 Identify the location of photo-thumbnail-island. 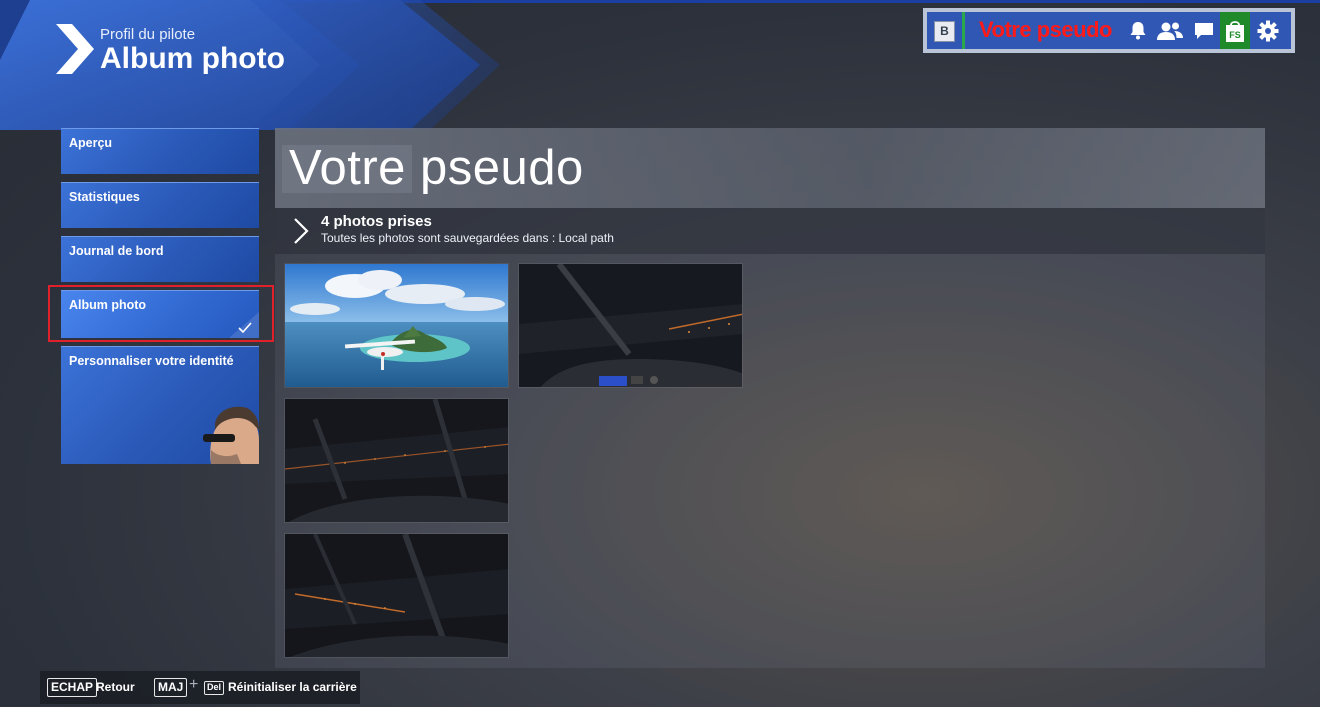
(396, 325).